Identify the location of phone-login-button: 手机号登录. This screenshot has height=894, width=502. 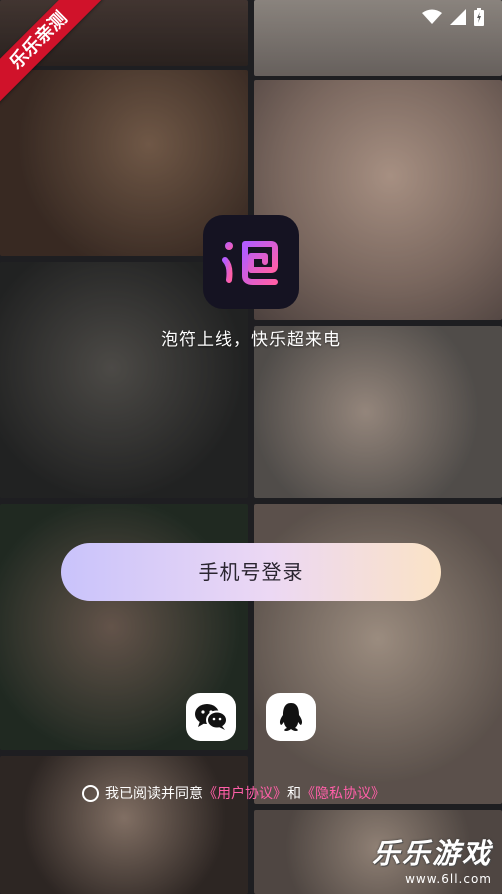
(251, 572).